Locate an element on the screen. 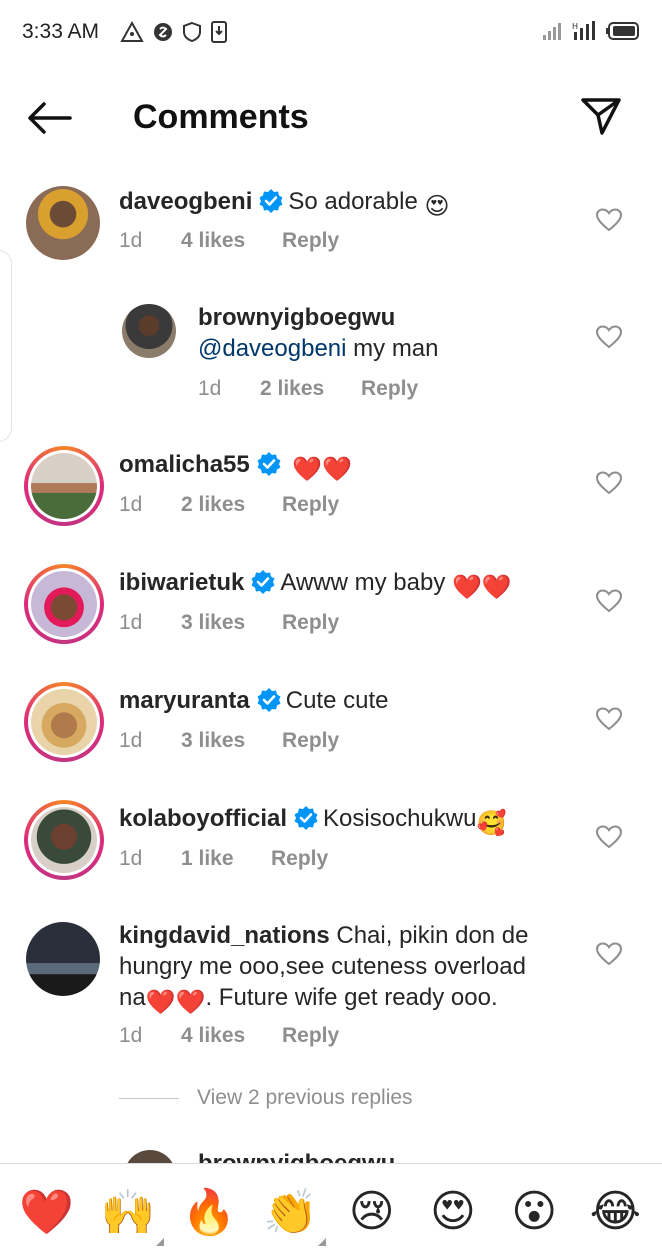 The height and width of the screenshot is (1259, 662). emoji-clapping-button: 👏 is located at coordinates (294, 1215).